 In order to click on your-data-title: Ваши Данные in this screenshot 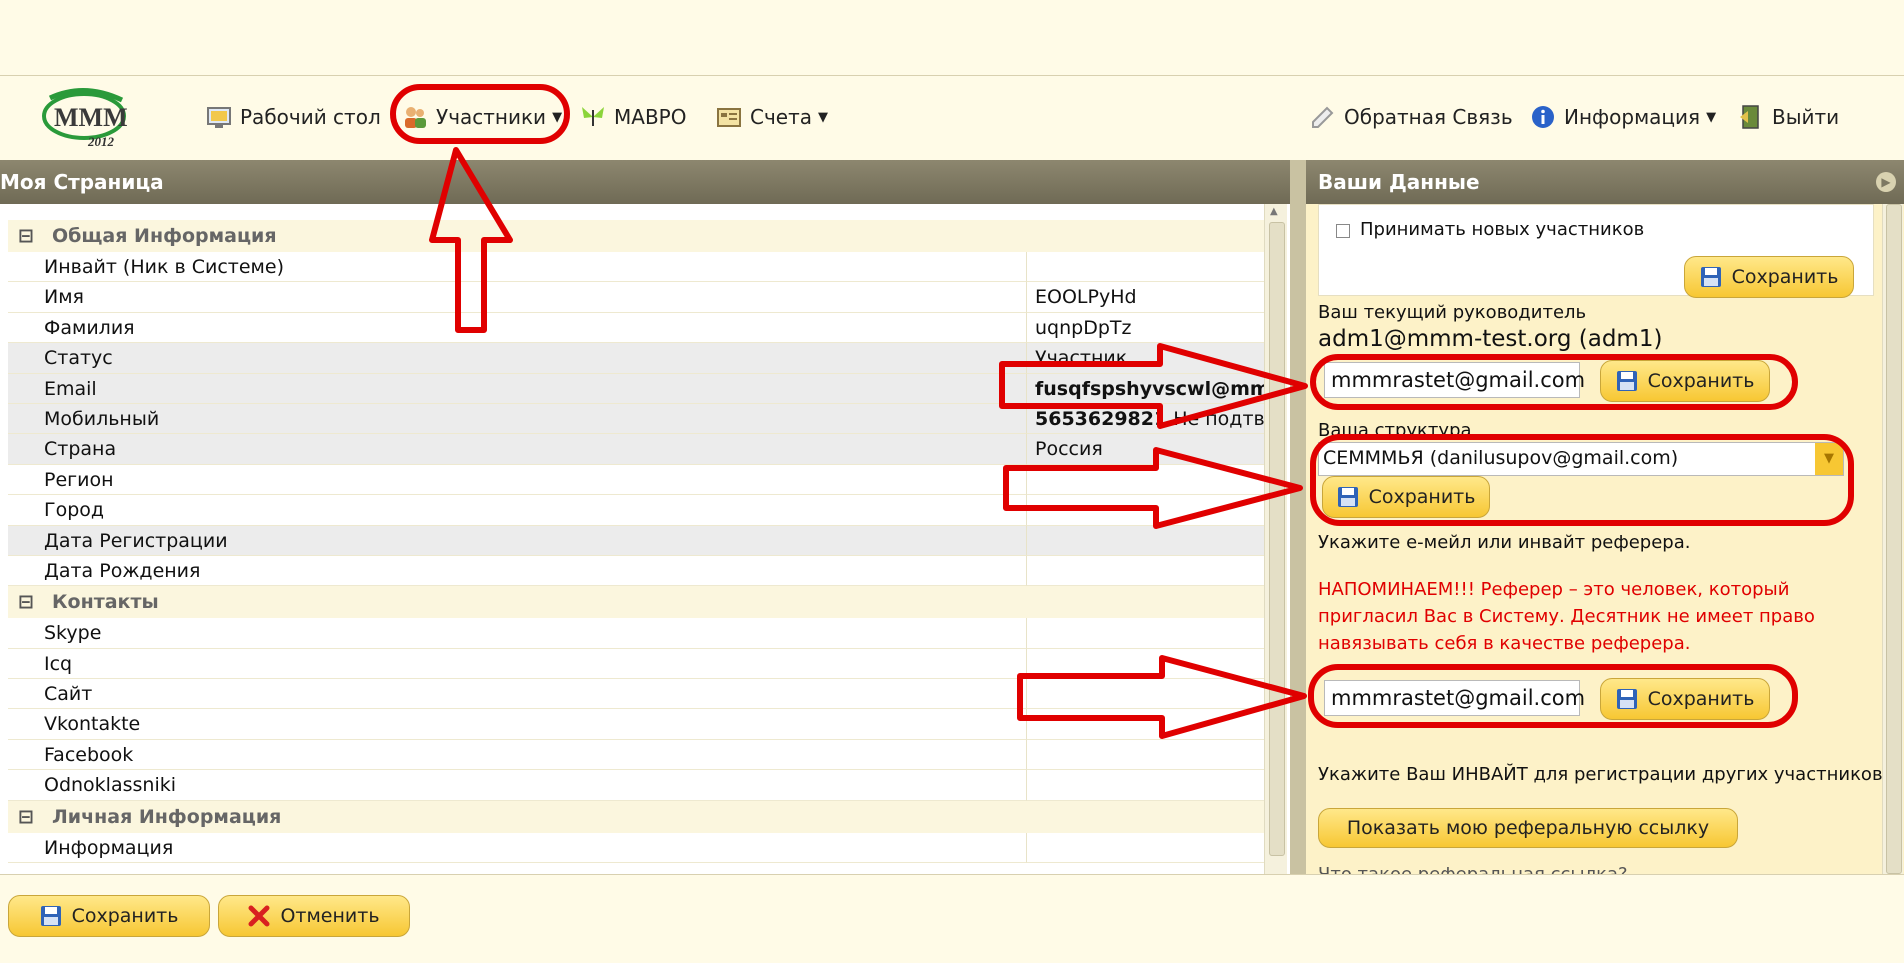, I will do `click(1399, 182)`.